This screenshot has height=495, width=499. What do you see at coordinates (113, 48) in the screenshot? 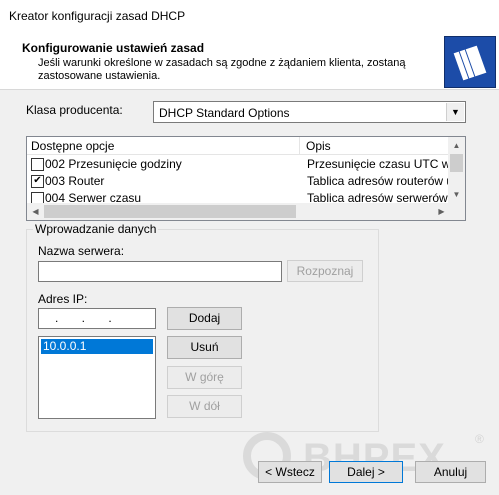
I see `page-title: Konfigurowanie ustawień zasad` at bounding box center [113, 48].